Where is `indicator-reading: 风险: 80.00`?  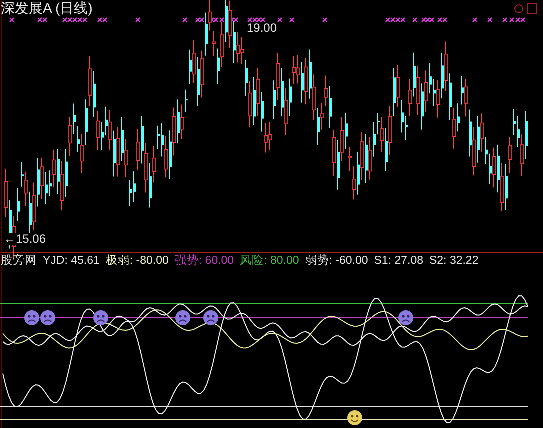
indicator-reading: 风险: 80.00 is located at coordinates (270, 262).